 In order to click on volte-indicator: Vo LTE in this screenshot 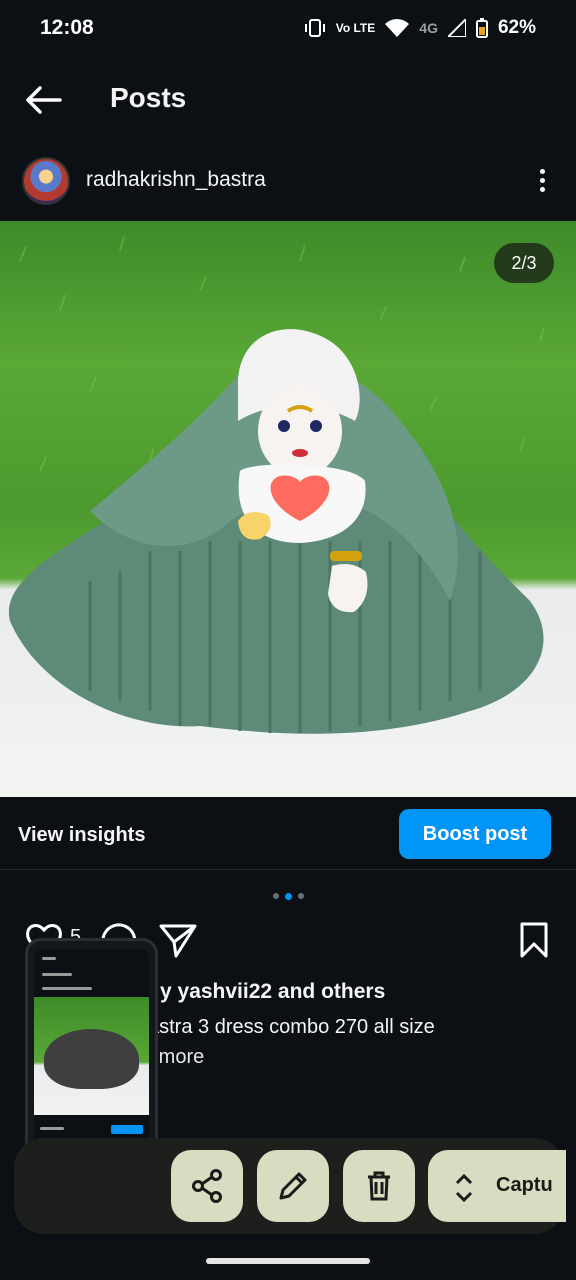, I will do `click(355, 27)`.